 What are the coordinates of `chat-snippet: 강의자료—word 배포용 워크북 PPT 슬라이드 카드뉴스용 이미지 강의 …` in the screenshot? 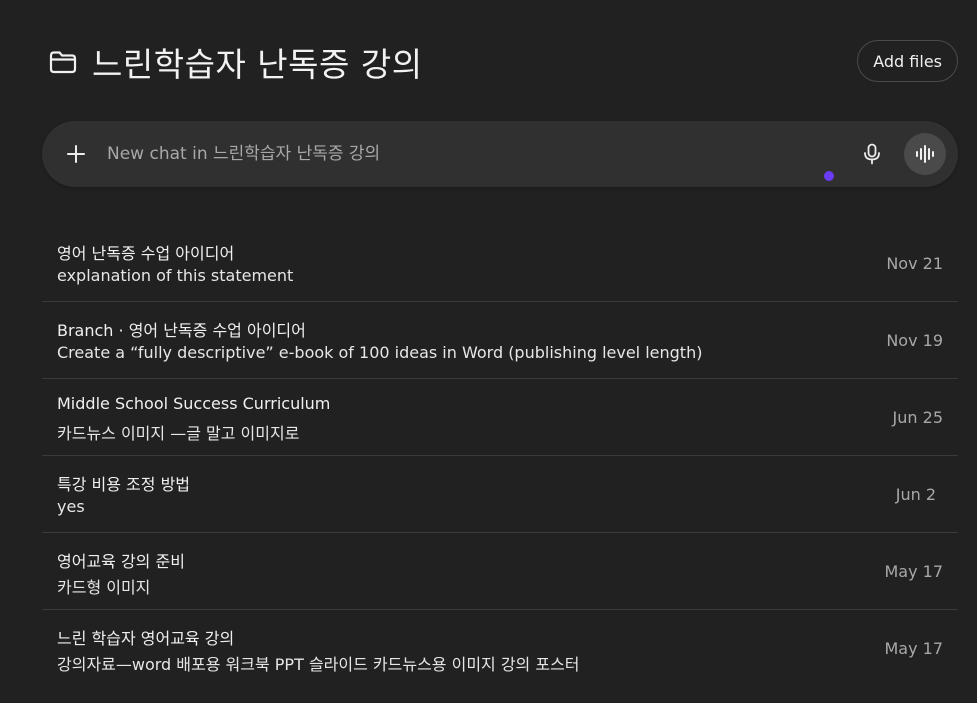 It's located at (318, 664).